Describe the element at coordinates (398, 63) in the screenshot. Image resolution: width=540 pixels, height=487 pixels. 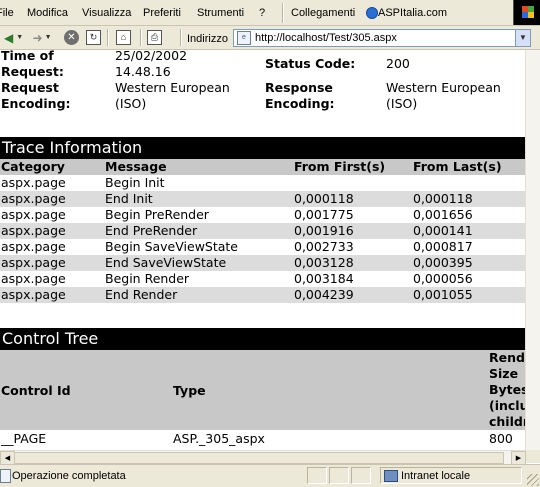
I see `status-code-value: 200` at that location.